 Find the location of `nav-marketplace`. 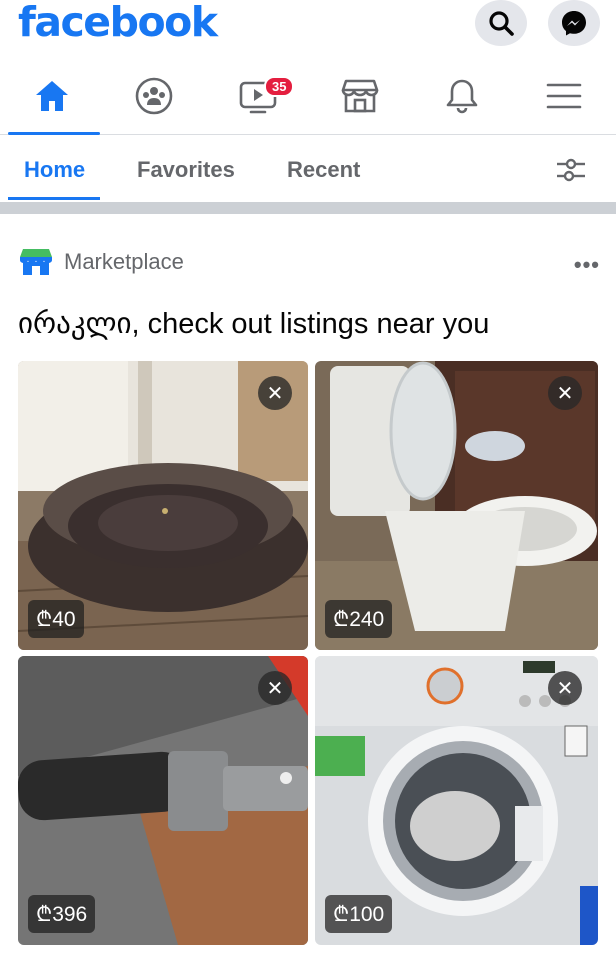

nav-marketplace is located at coordinates (360, 96).